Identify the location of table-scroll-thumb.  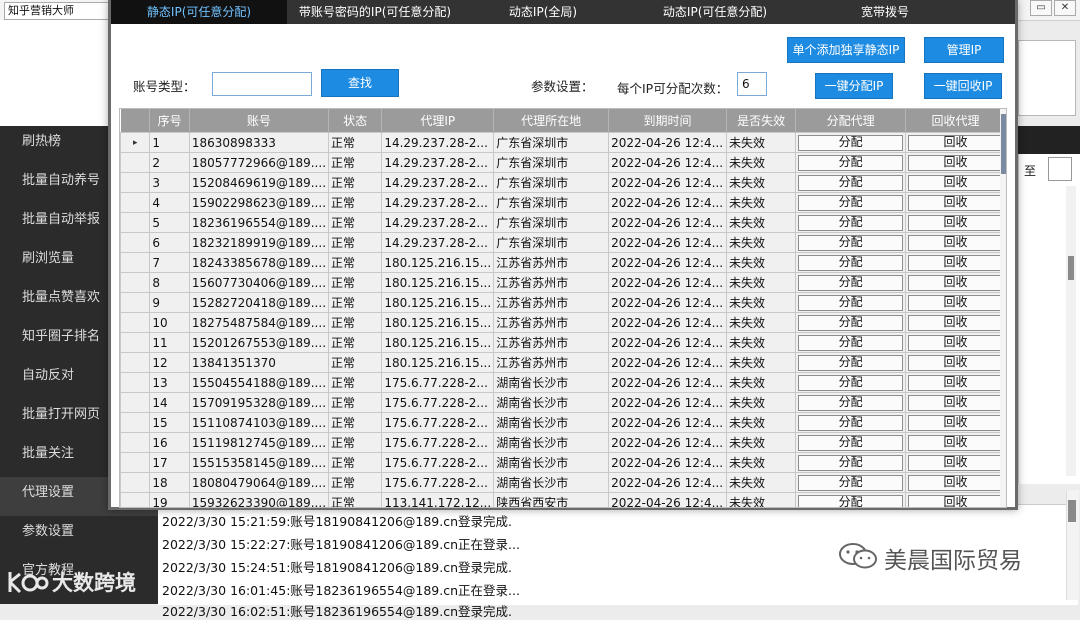
(1003, 144).